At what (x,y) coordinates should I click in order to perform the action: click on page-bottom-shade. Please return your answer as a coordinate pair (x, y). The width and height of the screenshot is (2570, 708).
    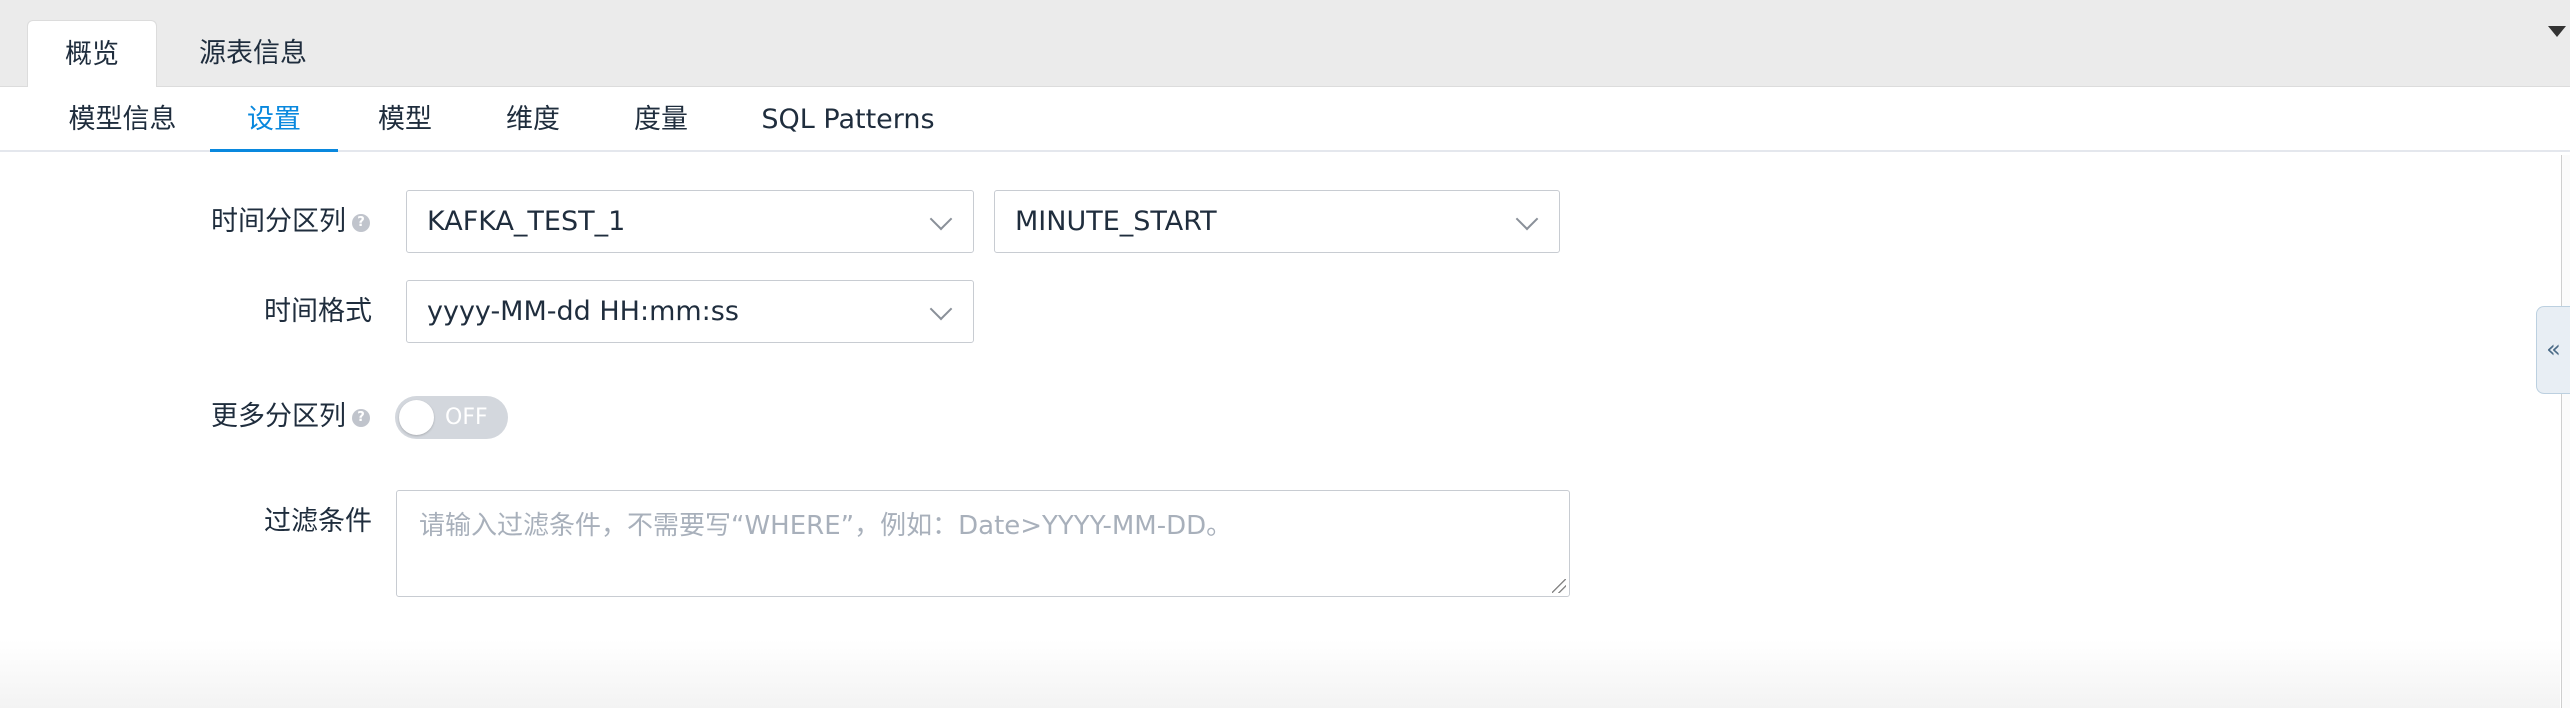
    Looking at the image, I should click on (1280, 674).